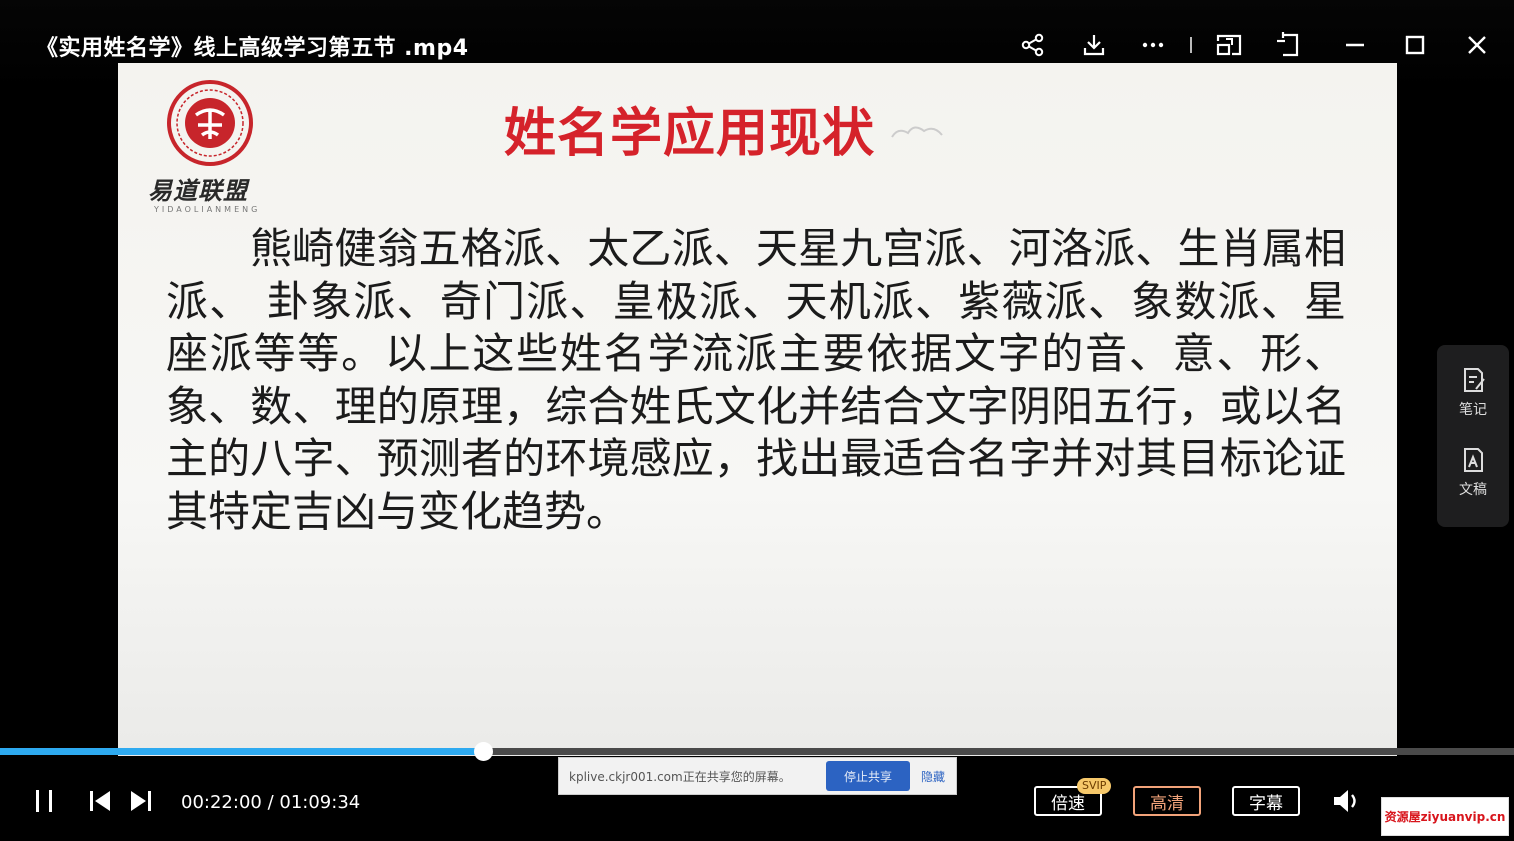 Image resolution: width=1514 pixels, height=841 pixels. Describe the element at coordinates (1229, 45) in the screenshot. I see `picture-in-picture-icon` at that location.